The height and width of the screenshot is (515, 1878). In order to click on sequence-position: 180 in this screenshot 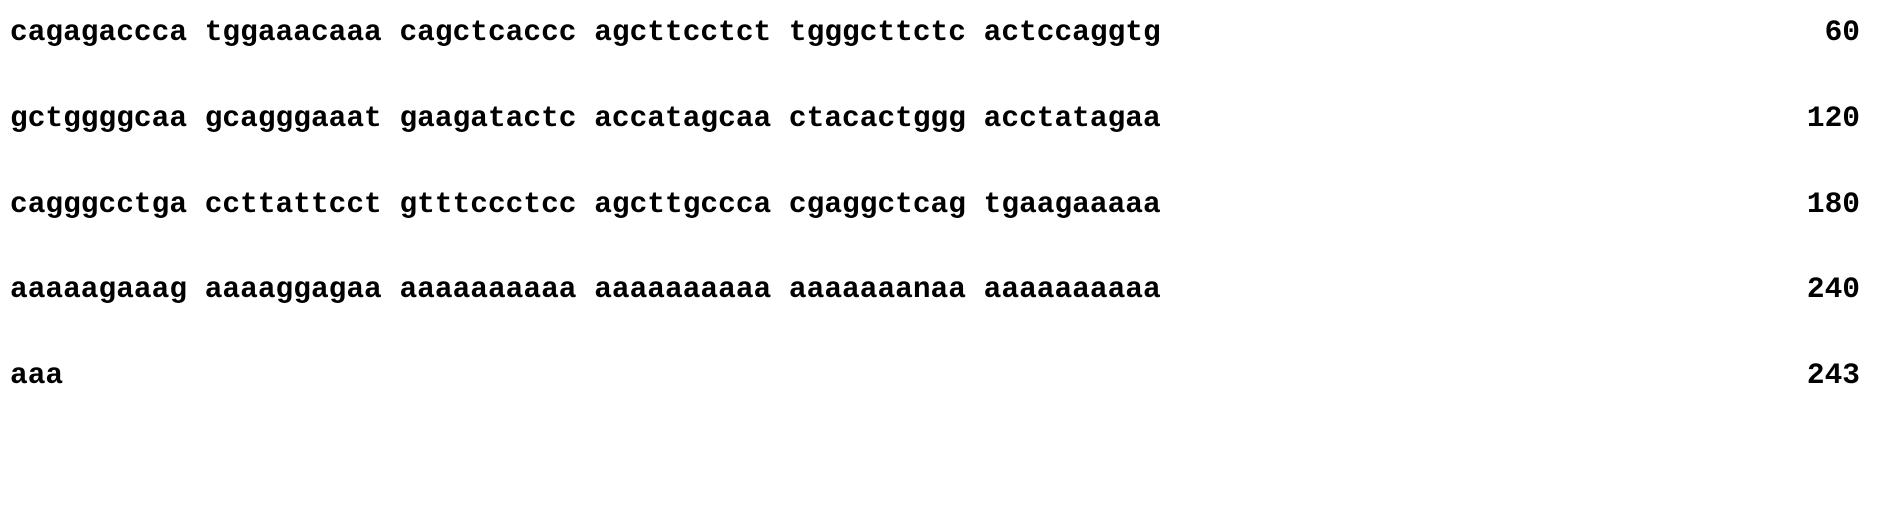, I will do `click(1833, 204)`.